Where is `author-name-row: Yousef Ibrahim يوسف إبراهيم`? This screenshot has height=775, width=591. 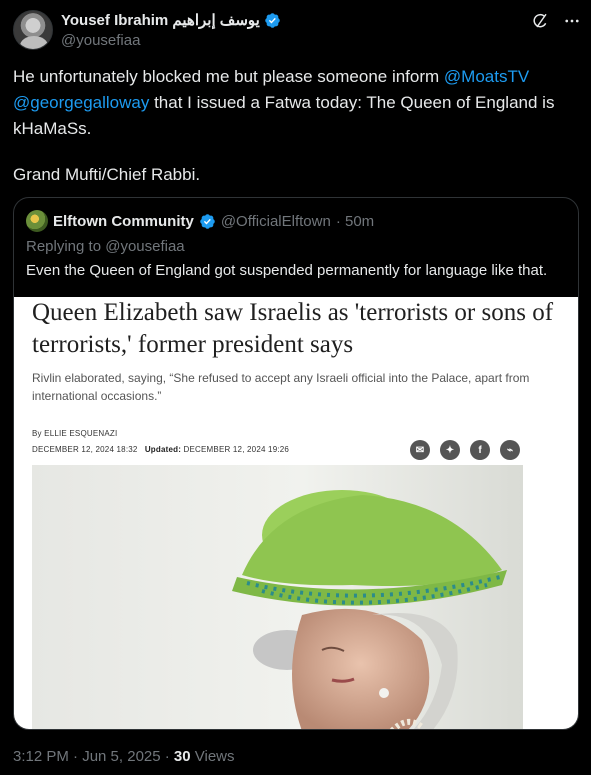 author-name-row: Yousef Ibrahim يوسف إبراهيم is located at coordinates (171, 20).